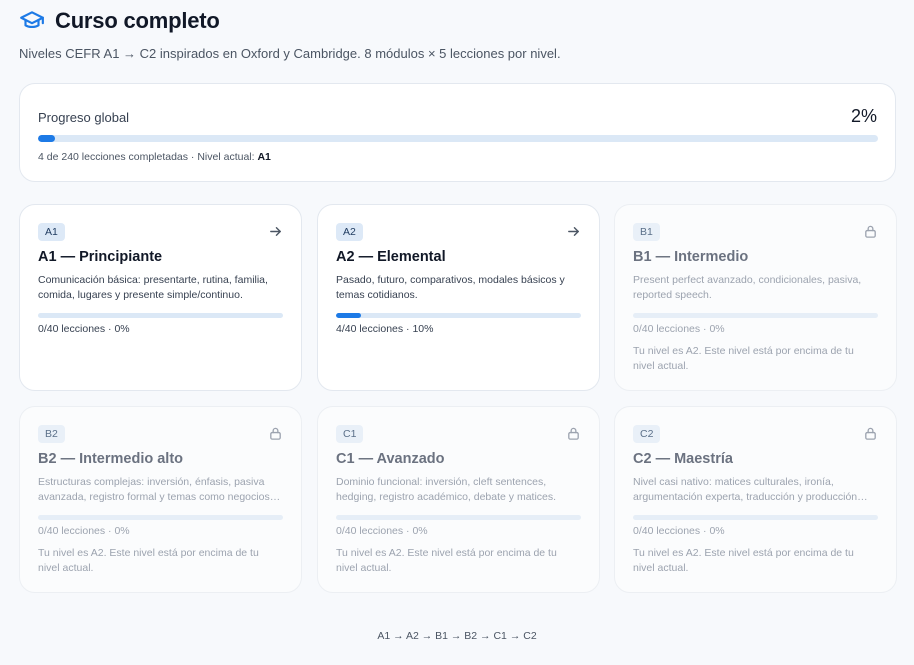 The width and height of the screenshot is (914, 665). Describe the element at coordinates (391, 257) in the screenshot. I see `level-title: A2 — Elemental` at that location.